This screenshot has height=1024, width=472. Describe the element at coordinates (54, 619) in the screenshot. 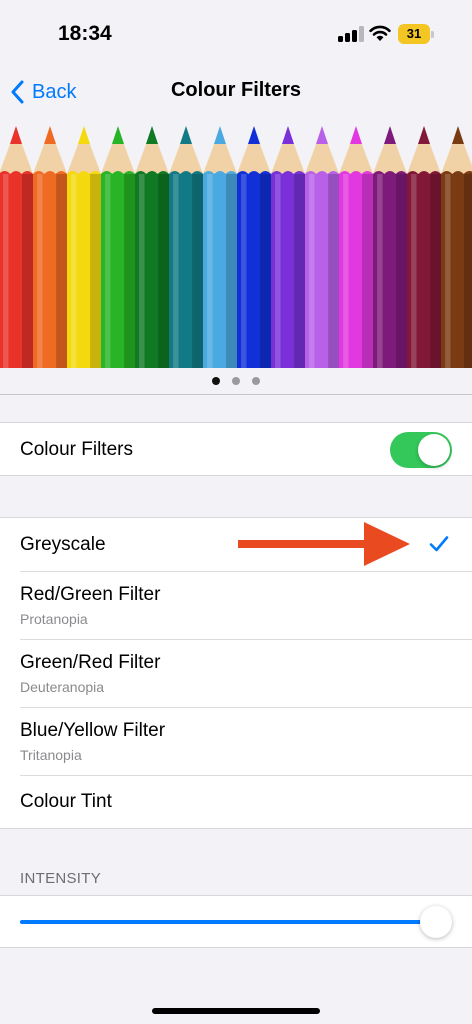

I see `filter-option-subtitle: Protanopia` at that location.